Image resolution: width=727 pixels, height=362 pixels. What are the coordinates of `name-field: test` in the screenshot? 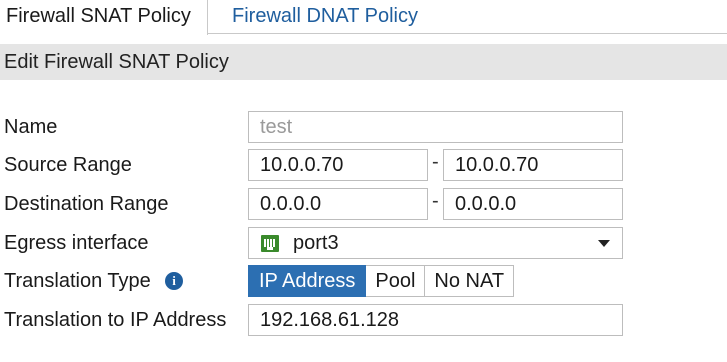 It's located at (435, 127).